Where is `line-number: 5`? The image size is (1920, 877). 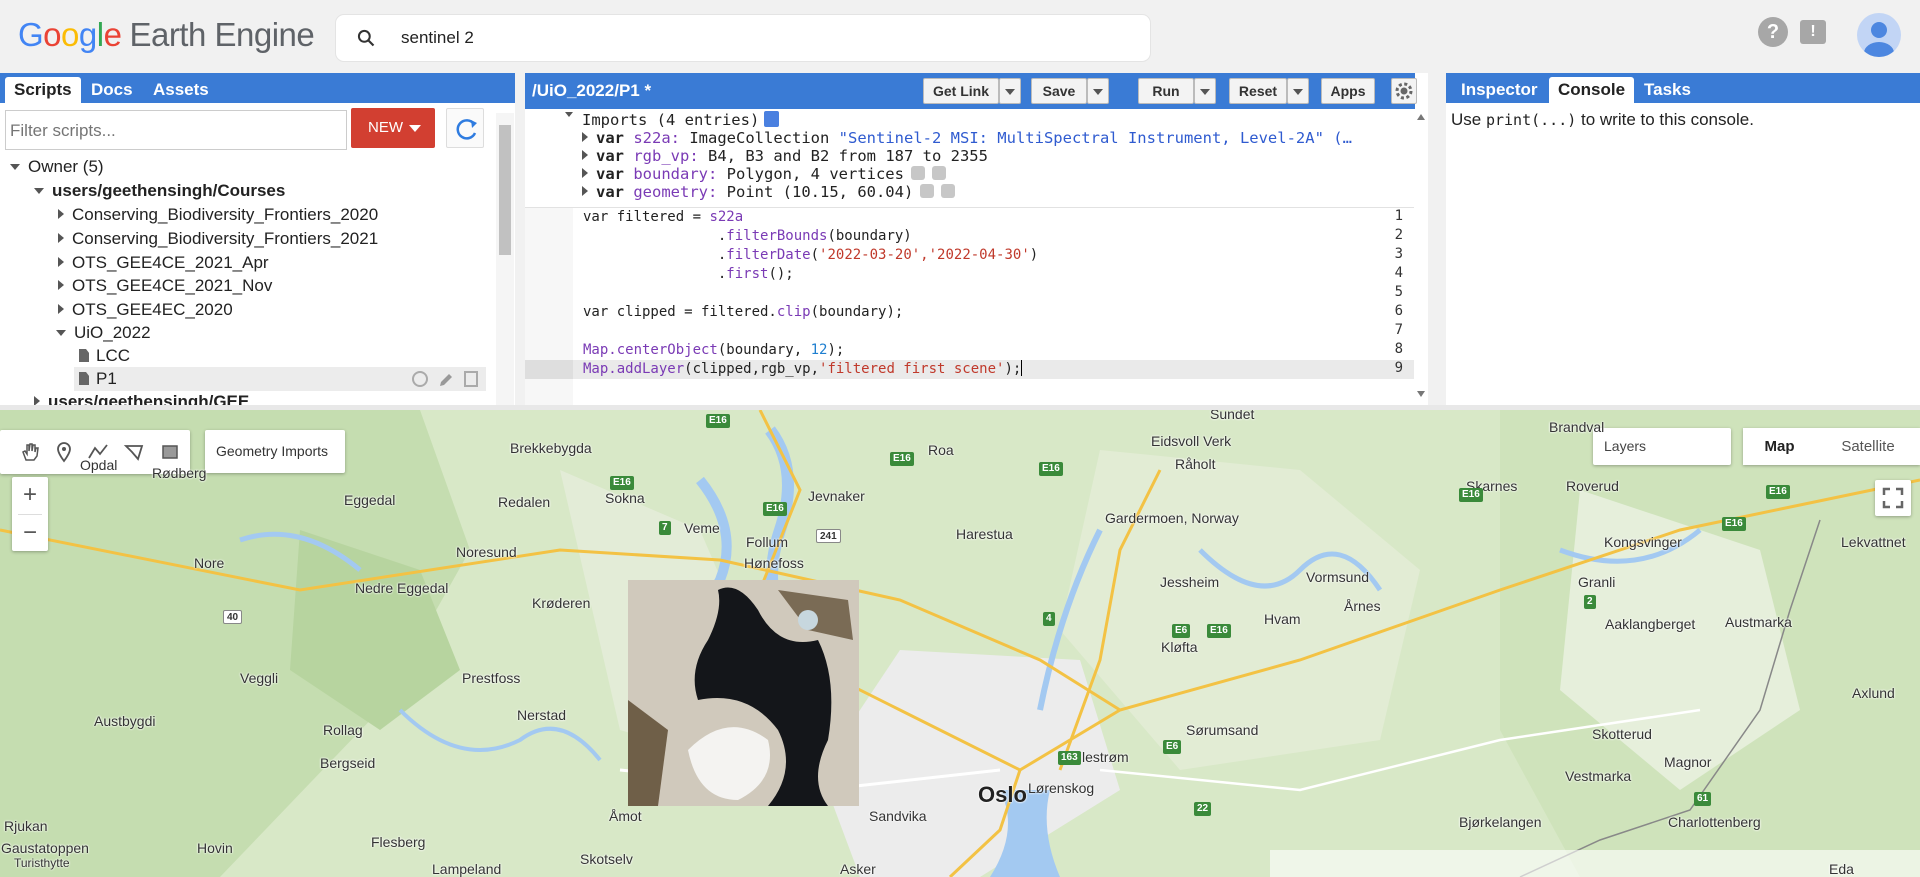
line-number: 5 is located at coordinates (1398, 292).